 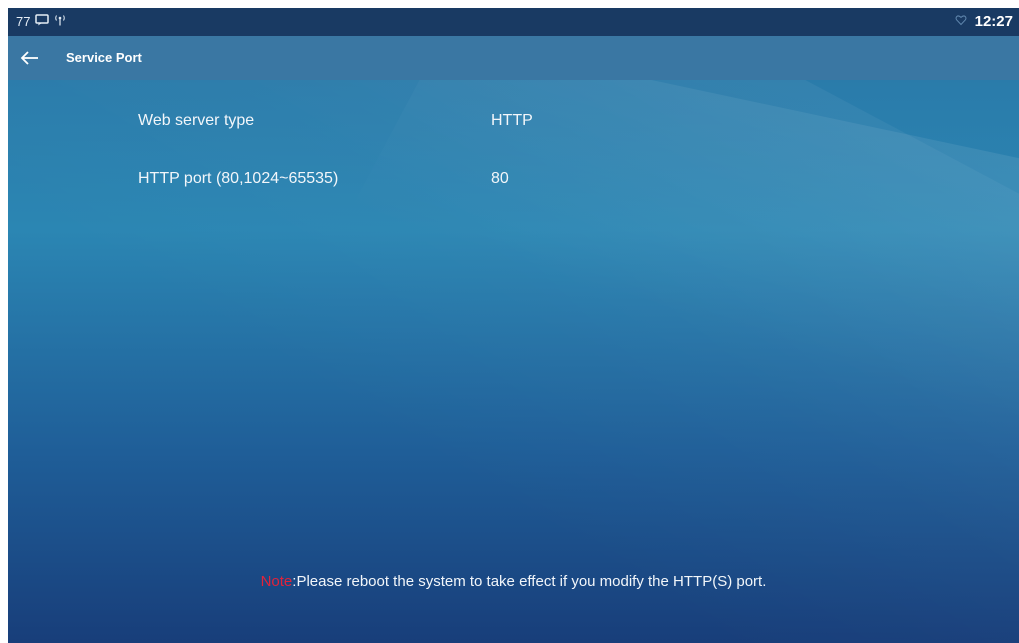 What do you see at coordinates (961, 21) in the screenshot?
I see `heart-icon` at bounding box center [961, 21].